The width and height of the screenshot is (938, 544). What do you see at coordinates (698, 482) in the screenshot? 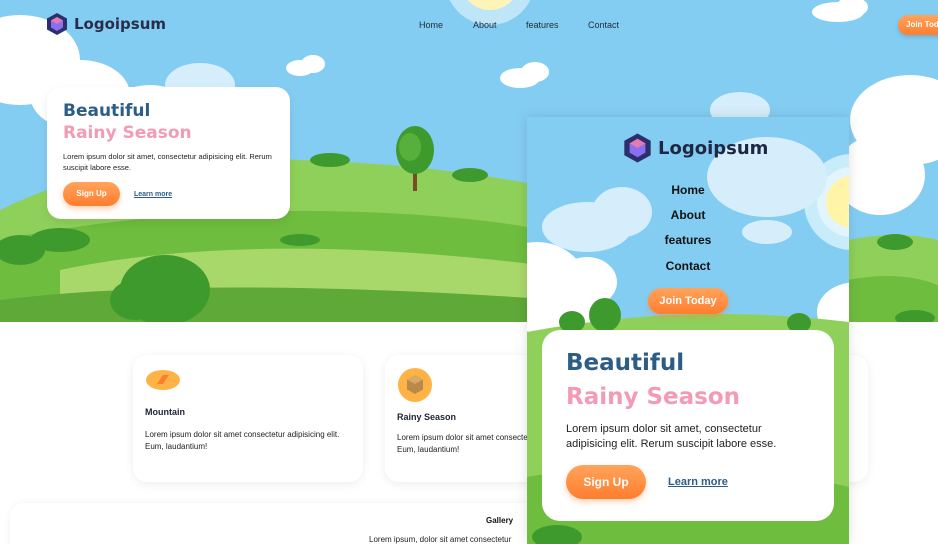
I see `mobile-learn-more-link: Learn more` at bounding box center [698, 482].